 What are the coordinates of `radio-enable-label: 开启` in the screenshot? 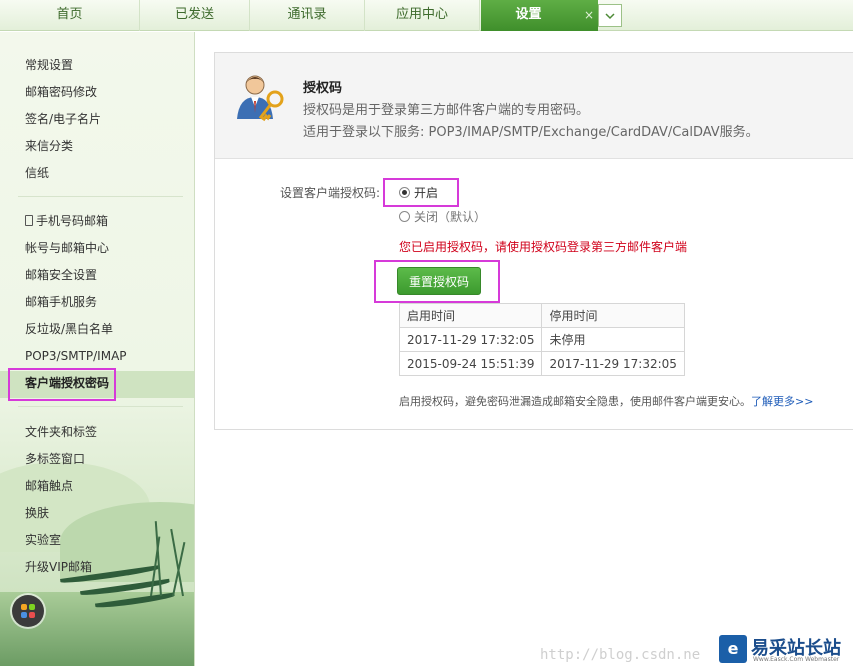 It's located at (426, 192).